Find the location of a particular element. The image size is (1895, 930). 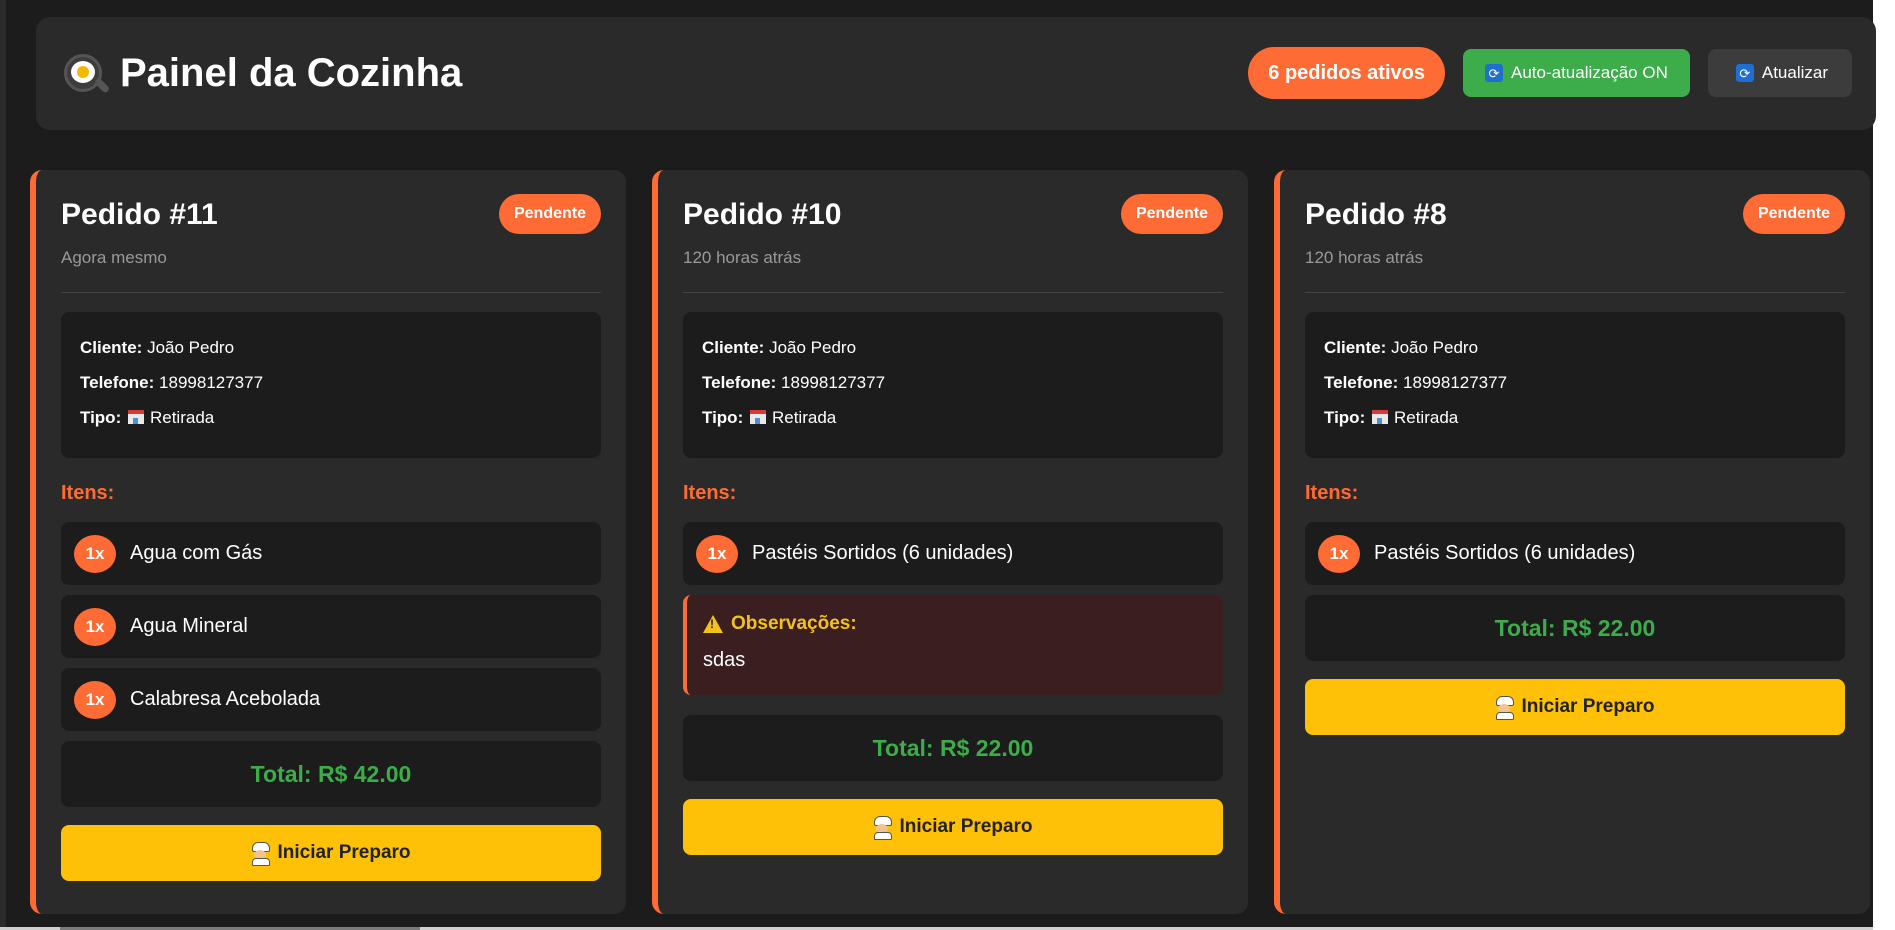

order-time: Agora mesmo is located at coordinates (114, 257).